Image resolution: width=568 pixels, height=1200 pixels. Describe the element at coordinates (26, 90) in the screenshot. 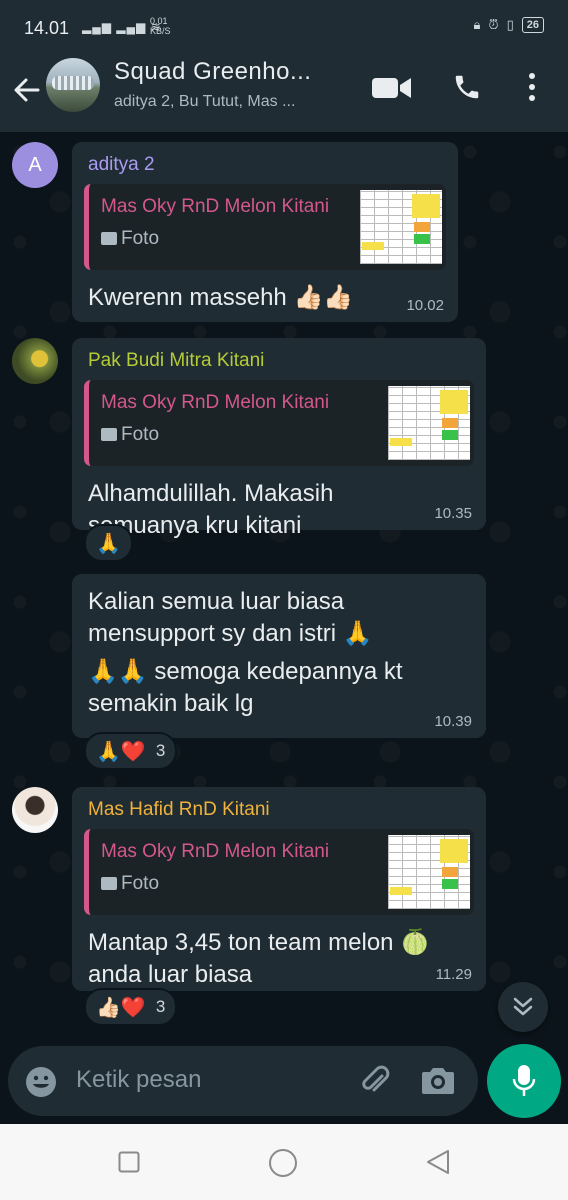

I see `back-arrow-icon` at that location.